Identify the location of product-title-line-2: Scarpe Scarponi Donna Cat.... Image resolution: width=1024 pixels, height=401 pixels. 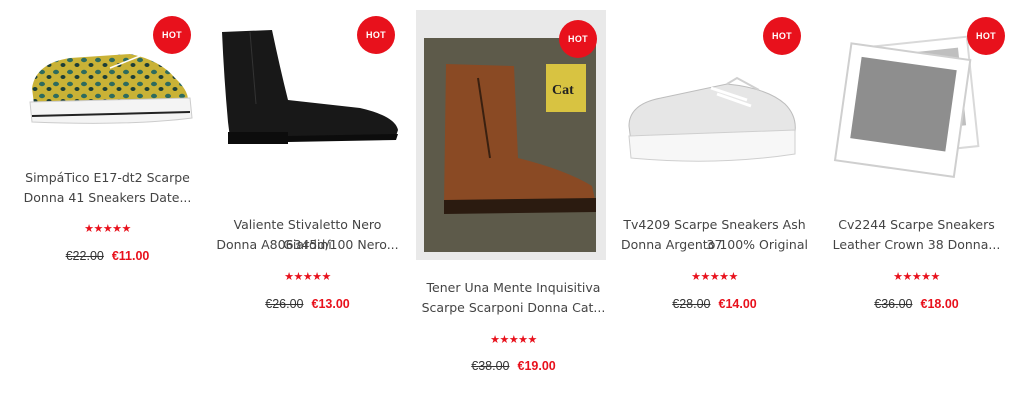
(513, 308).